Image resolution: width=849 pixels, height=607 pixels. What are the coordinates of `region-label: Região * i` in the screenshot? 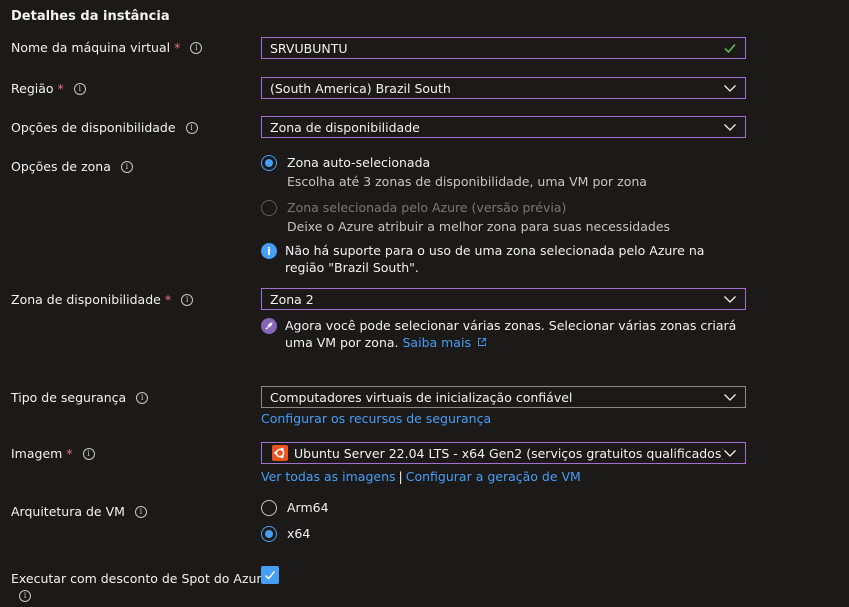 It's located at (48, 88).